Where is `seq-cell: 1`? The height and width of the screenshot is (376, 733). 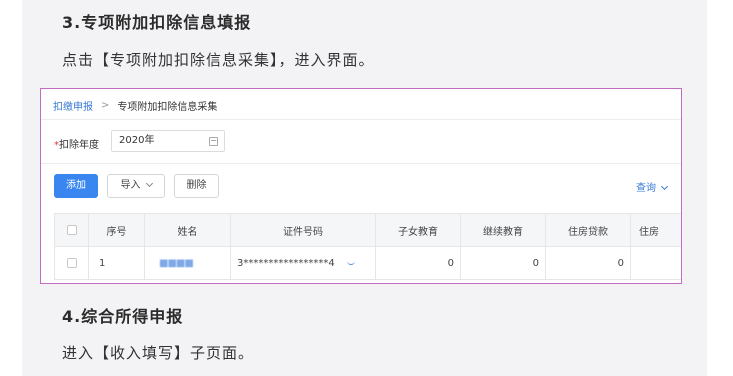
seq-cell: 1 is located at coordinates (116, 263).